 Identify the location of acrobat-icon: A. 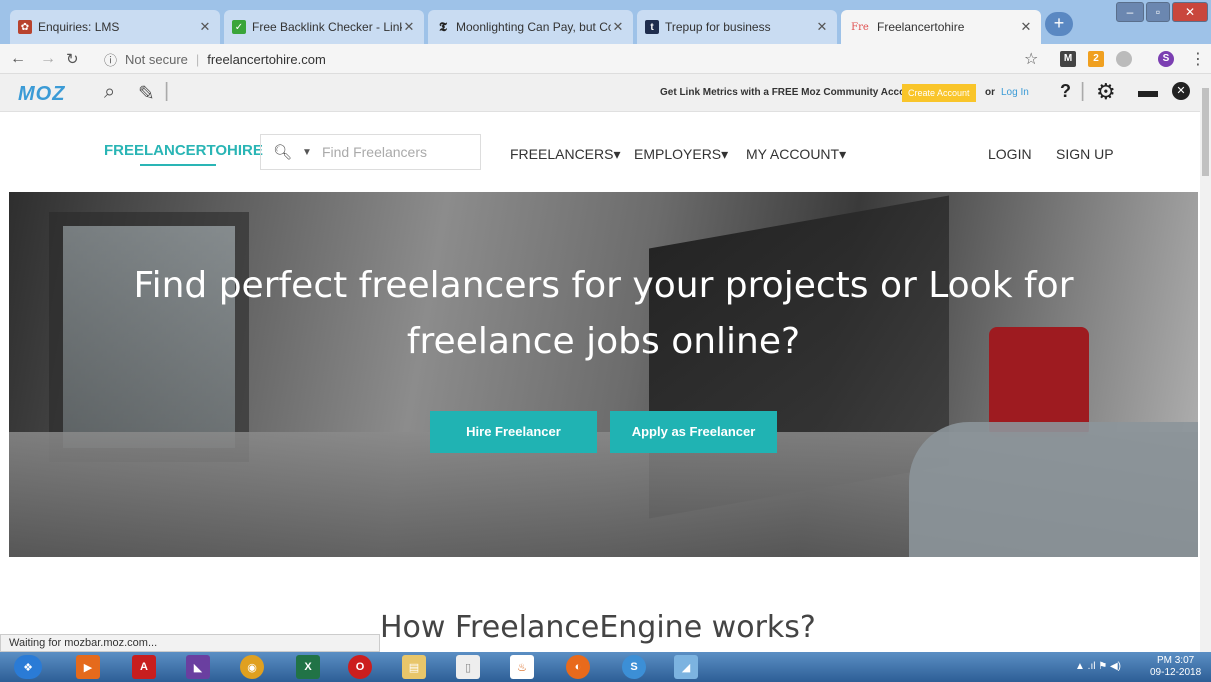
(144, 667).